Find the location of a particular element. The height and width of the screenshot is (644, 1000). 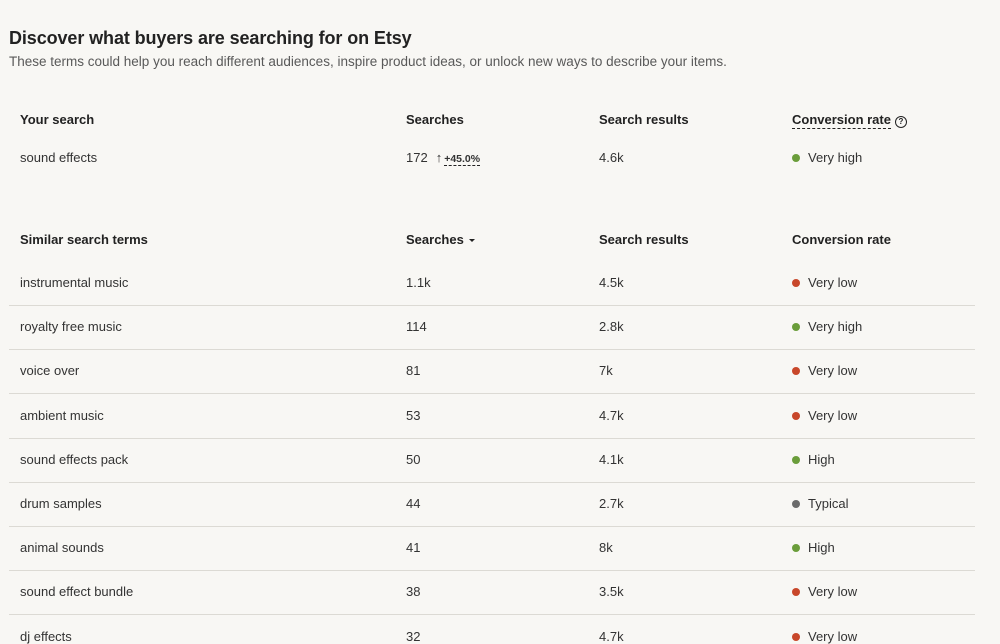

similar-conversion: Very high is located at coordinates (827, 326).